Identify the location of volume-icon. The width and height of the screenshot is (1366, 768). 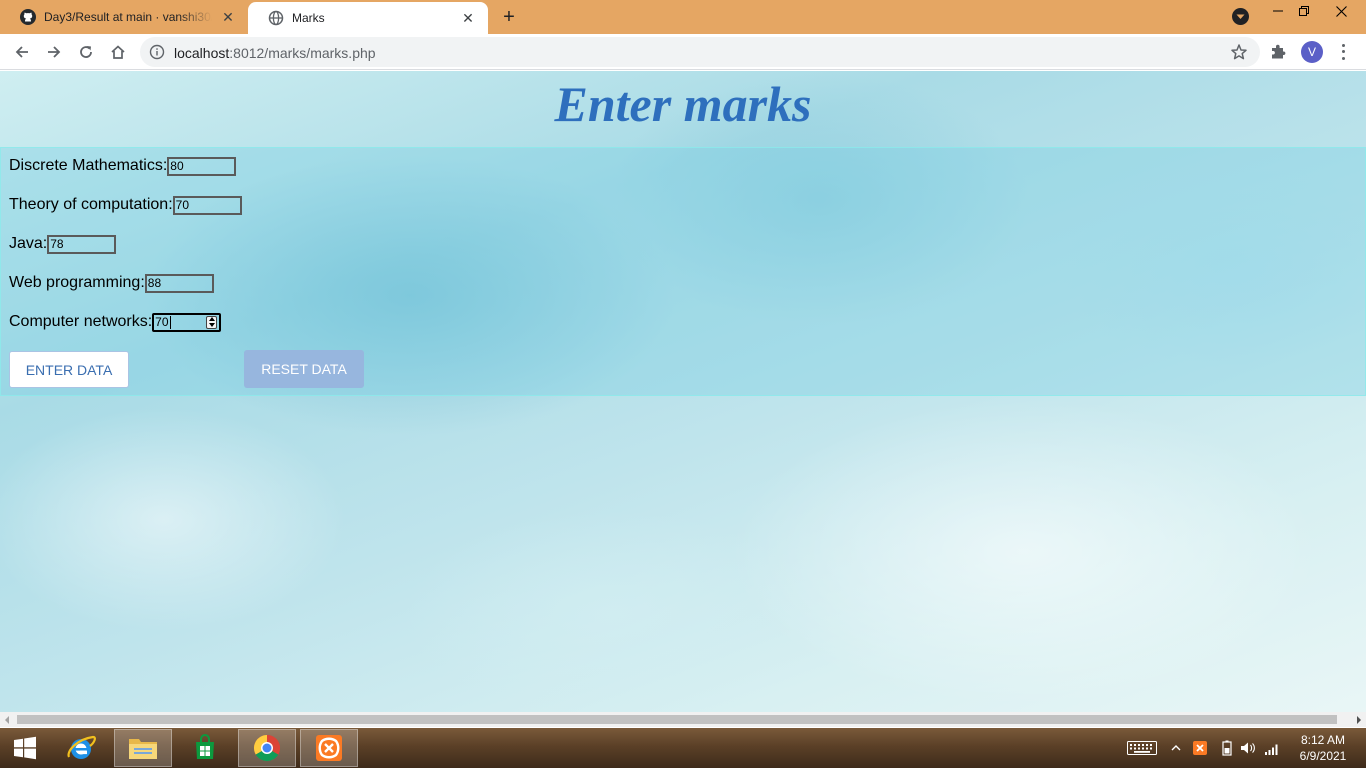
(1248, 748).